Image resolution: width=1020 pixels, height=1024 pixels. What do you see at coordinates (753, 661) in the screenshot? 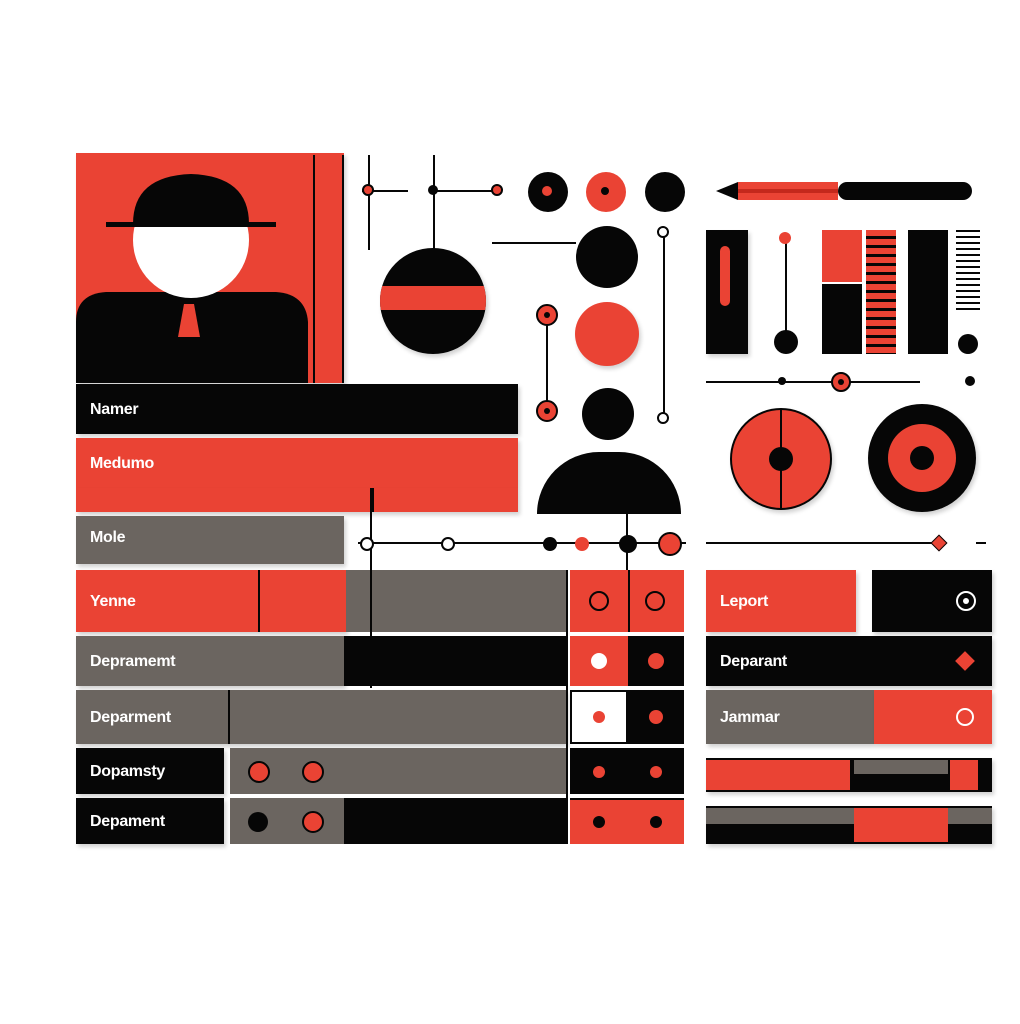
I see `row-deparant-label: Deparant` at bounding box center [753, 661].